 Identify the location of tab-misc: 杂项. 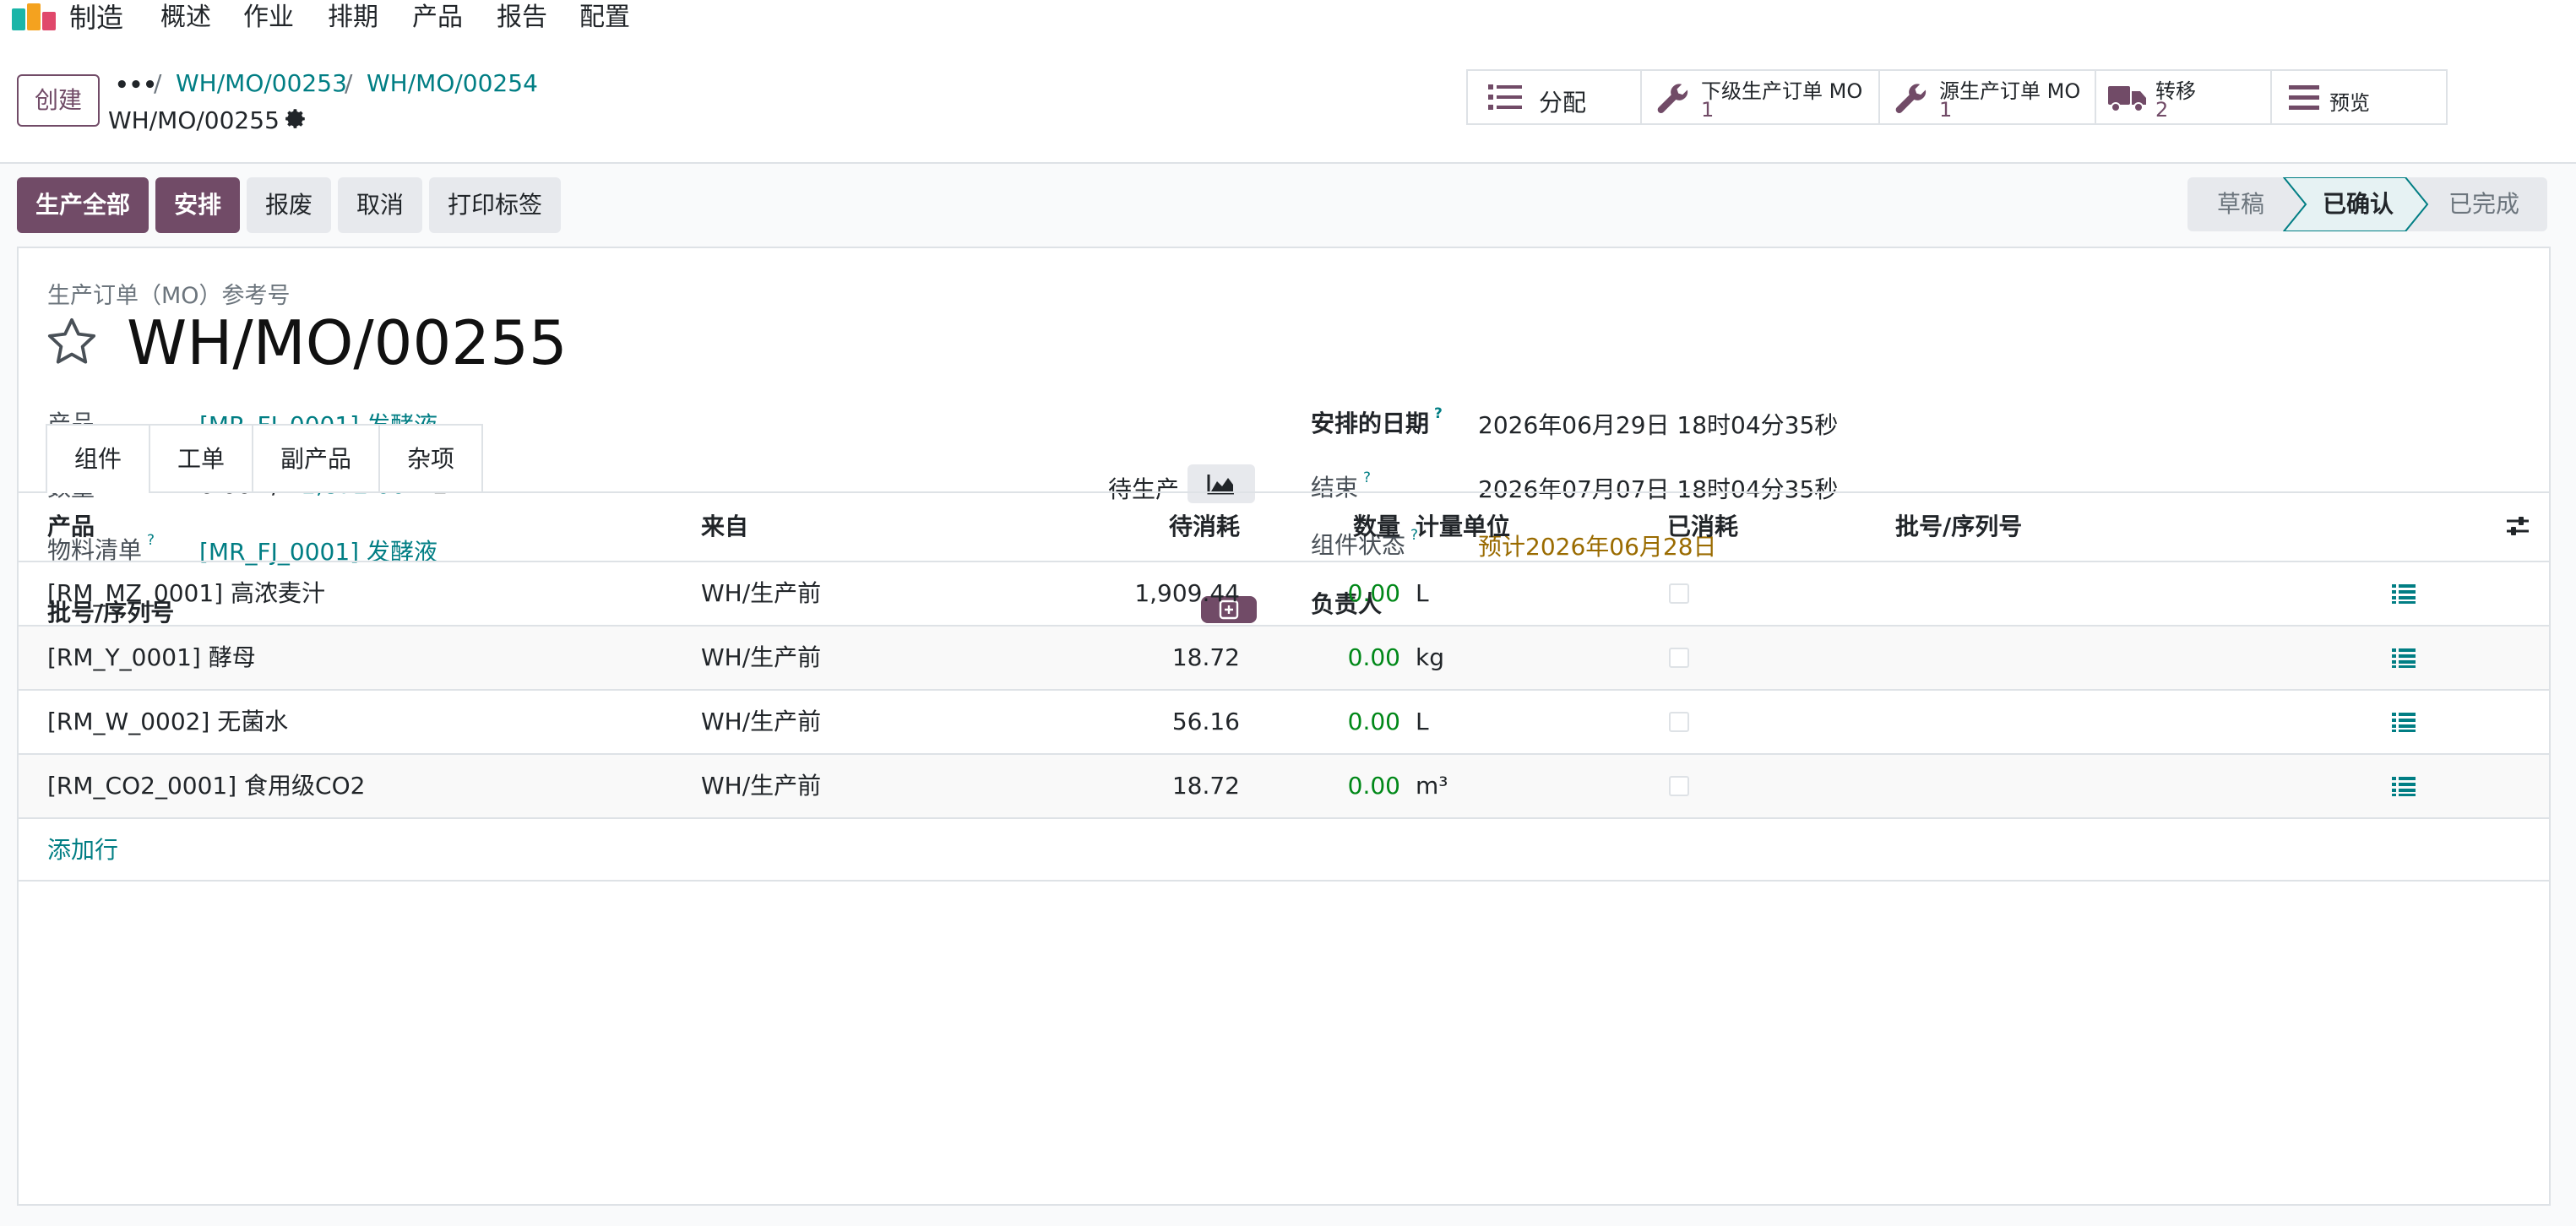
(430, 458).